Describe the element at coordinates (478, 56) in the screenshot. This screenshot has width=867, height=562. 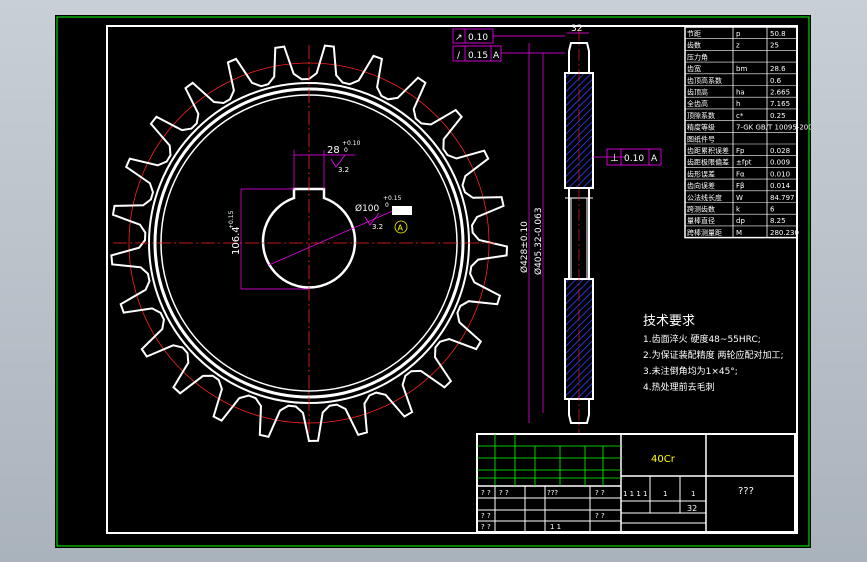
I see `gdt-2-value: 0.15` at that location.